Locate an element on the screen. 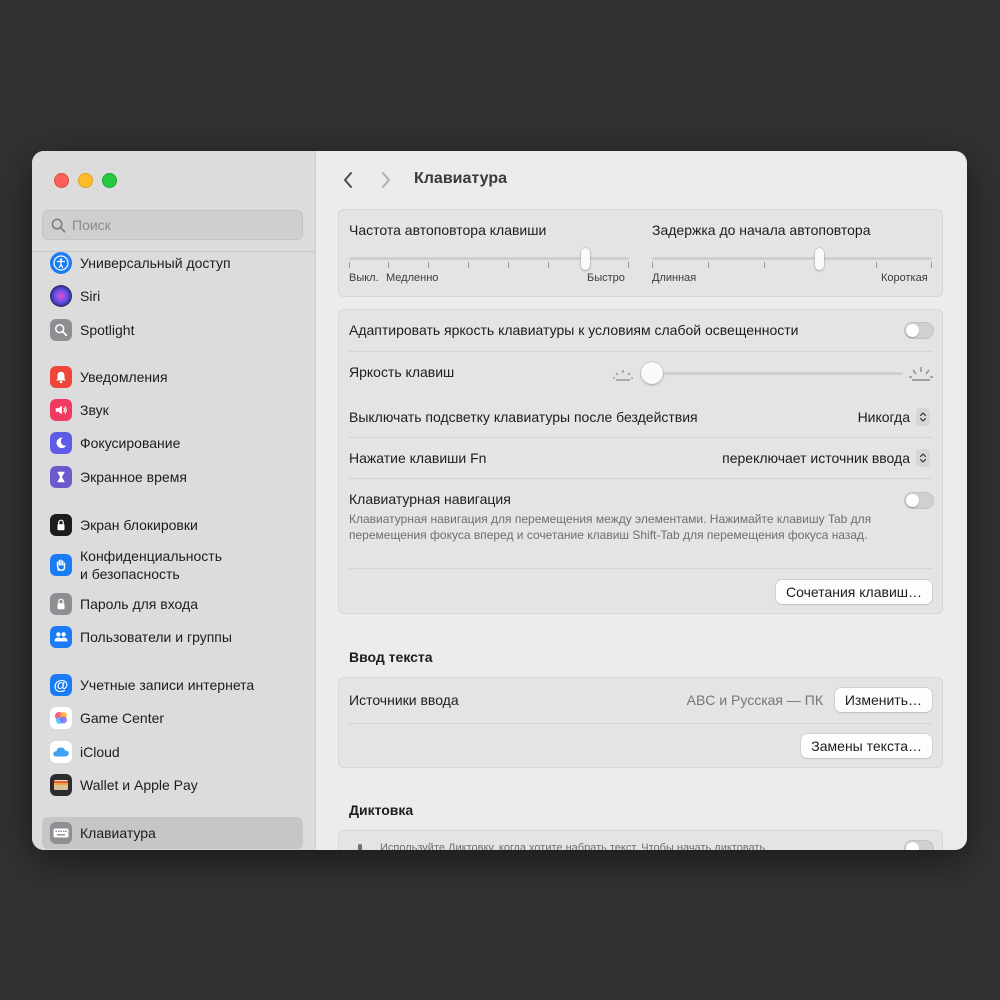 The width and height of the screenshot is (1000, 1000). minimize-window-button is located at coordinates (85, 180).